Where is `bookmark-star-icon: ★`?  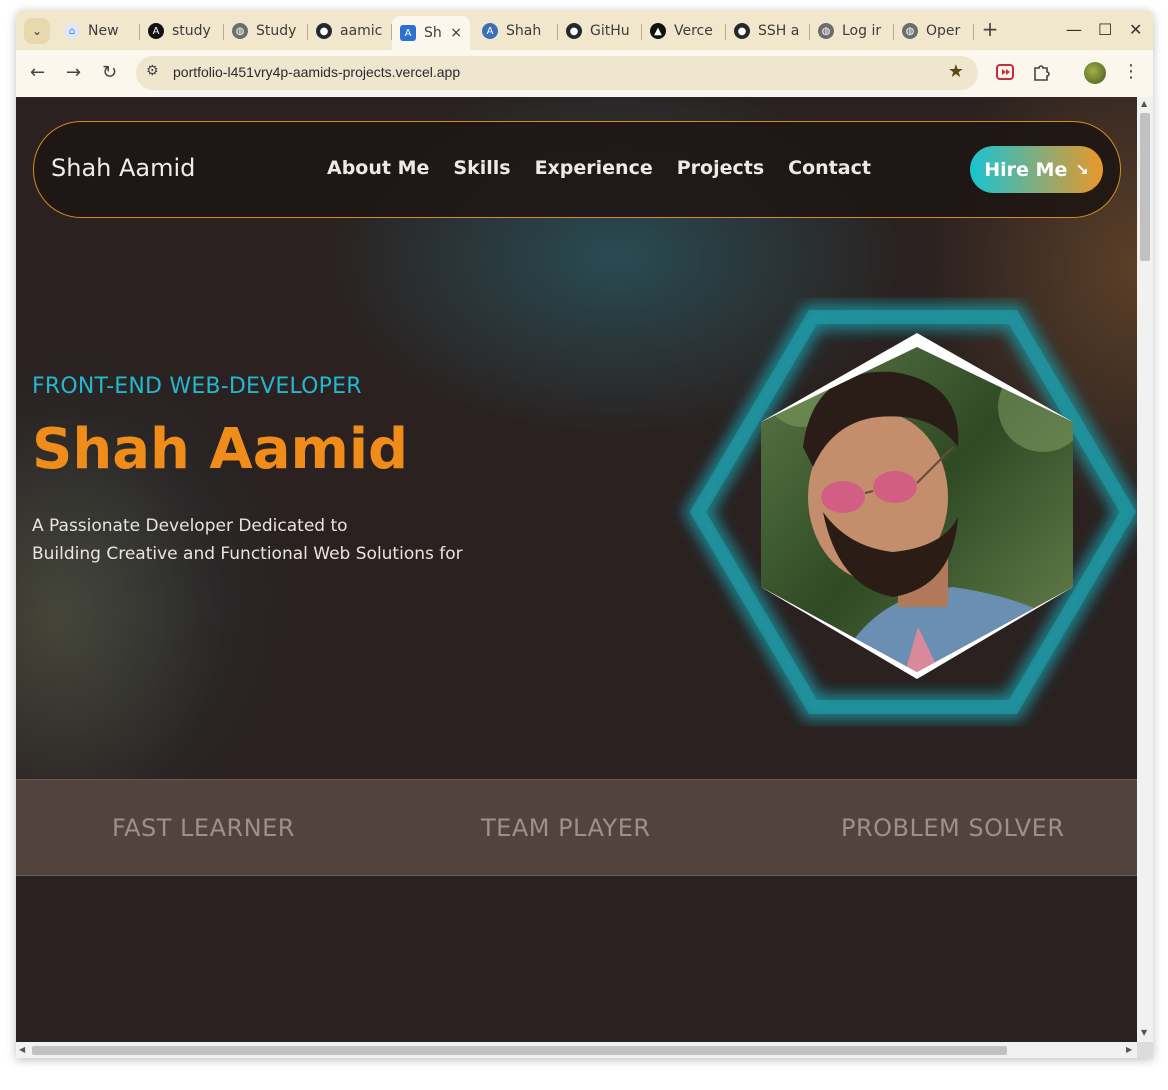 bookmark-star-icon: ★ is located at coordinates (956, 71).